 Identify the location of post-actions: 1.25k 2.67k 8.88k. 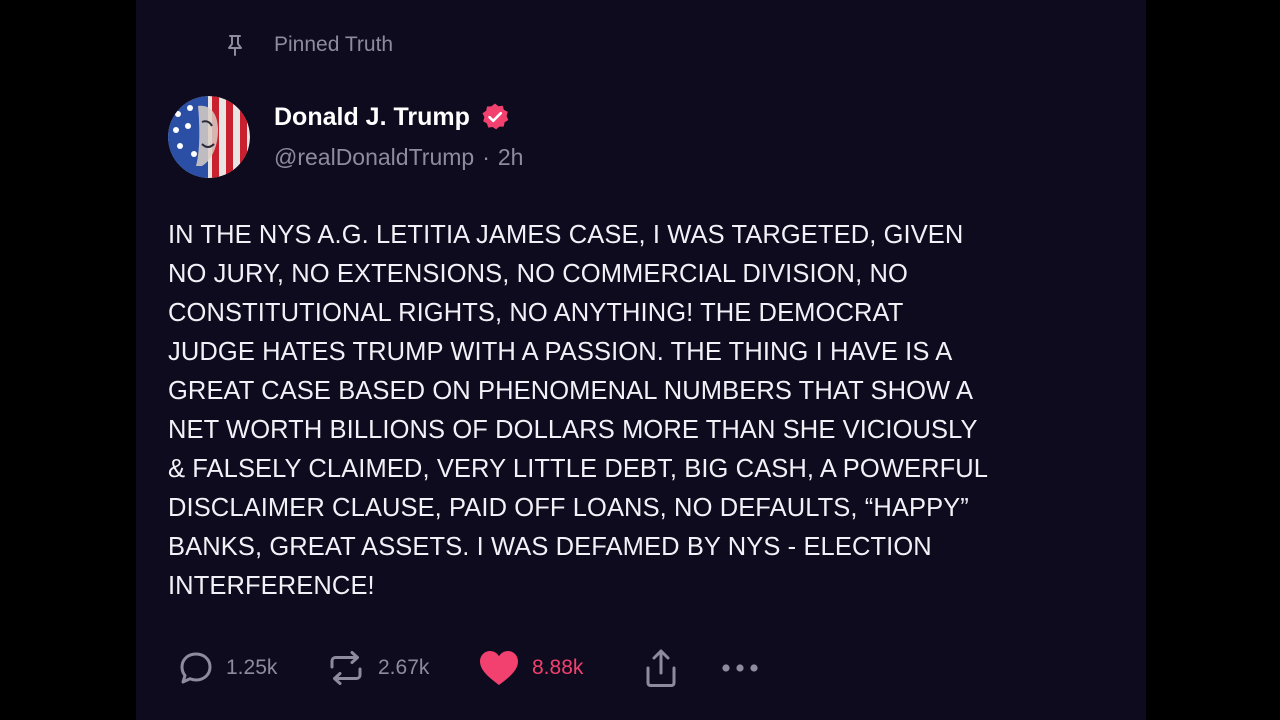
(469, 668).